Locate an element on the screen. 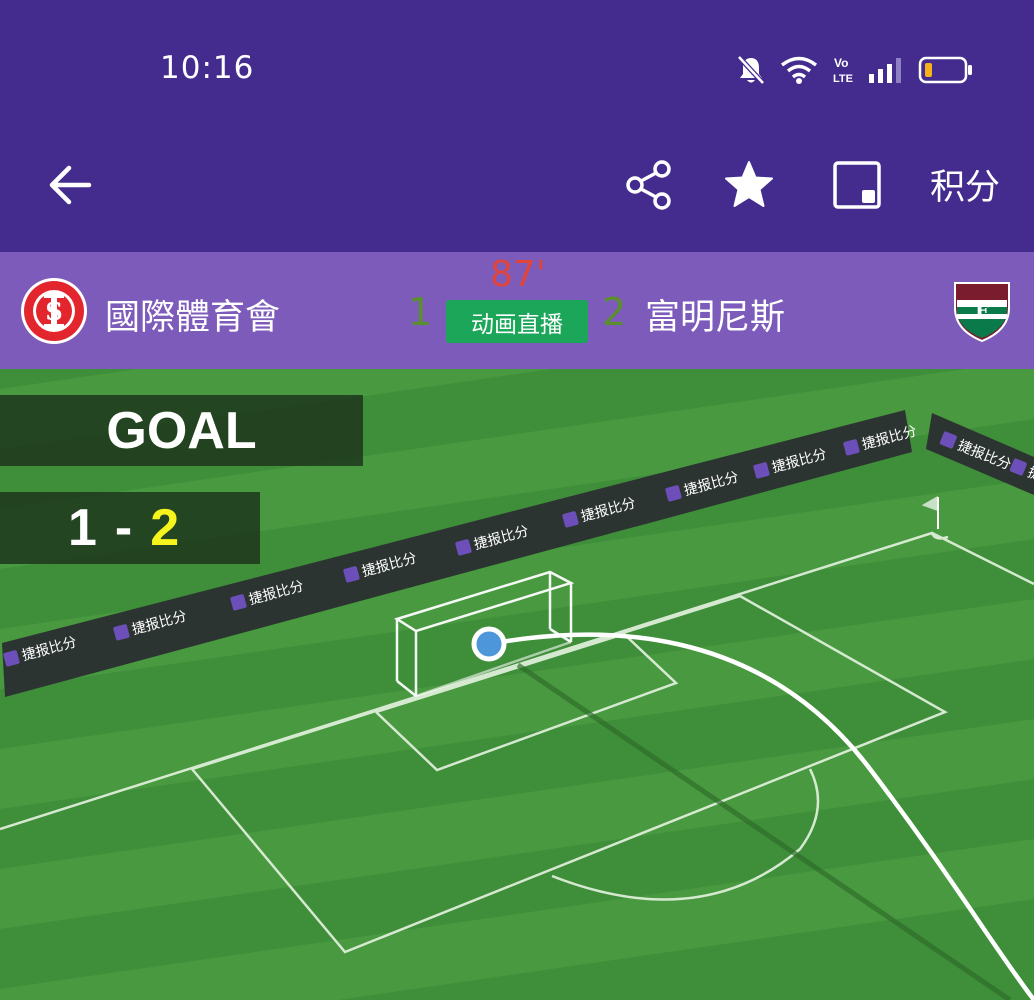  svg-text: LTE is located at coordinates (843, 79).